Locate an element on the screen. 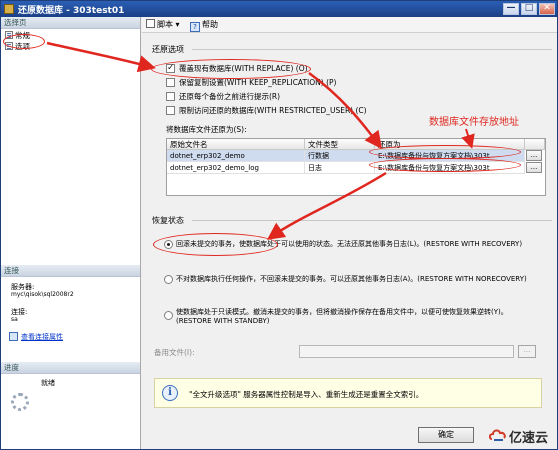 Image resolution: width=558 pixels, height=450 pixels. watermark: 亿速云 is located at coordinates (523, 436).